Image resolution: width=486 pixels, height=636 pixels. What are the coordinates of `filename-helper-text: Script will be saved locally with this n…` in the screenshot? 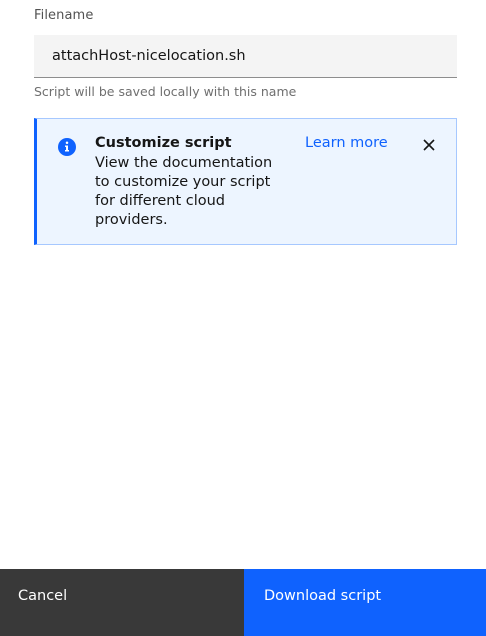 It's located at (165, 91).